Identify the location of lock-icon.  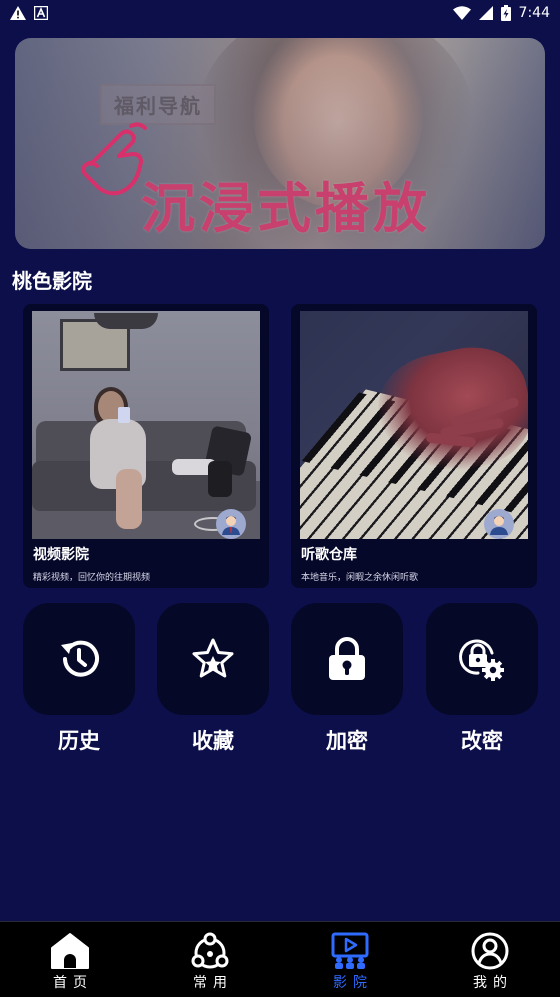
(347, 658).